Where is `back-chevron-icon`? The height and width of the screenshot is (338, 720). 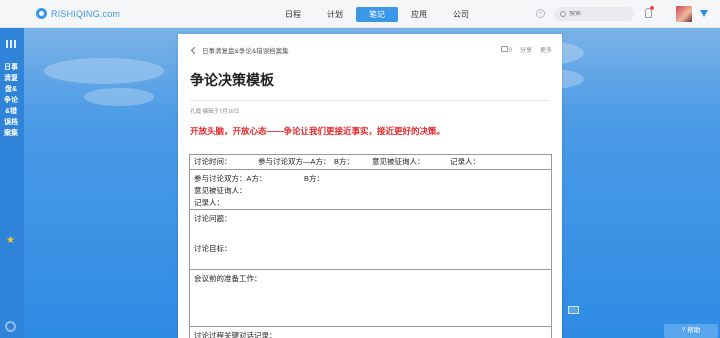
back-chevron-icon is located at coordinates (194, 50).